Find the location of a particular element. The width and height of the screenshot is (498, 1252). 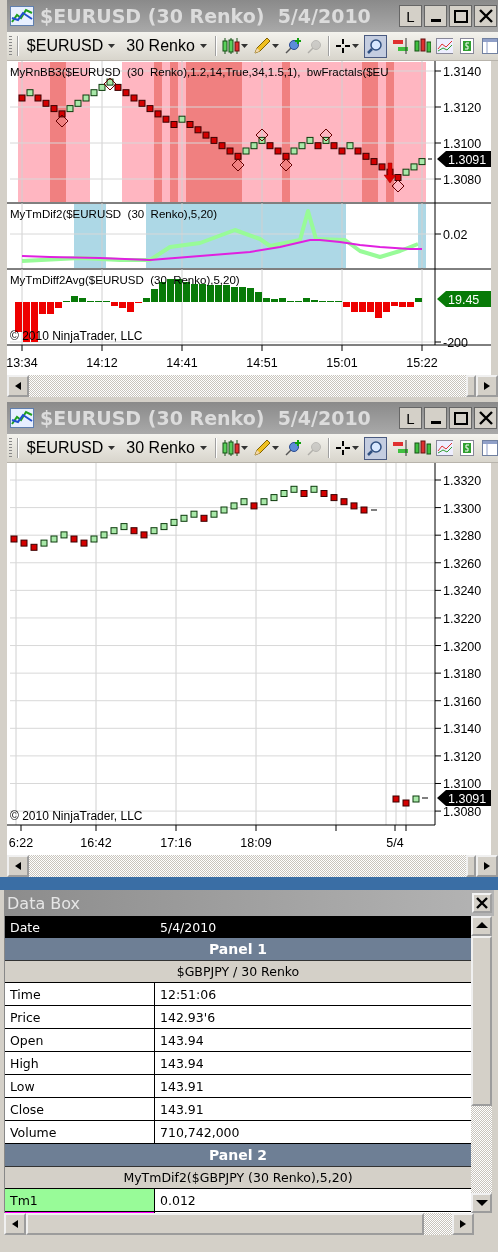

table-cell-text: 0.012 is located at coordinates (178, 1200).